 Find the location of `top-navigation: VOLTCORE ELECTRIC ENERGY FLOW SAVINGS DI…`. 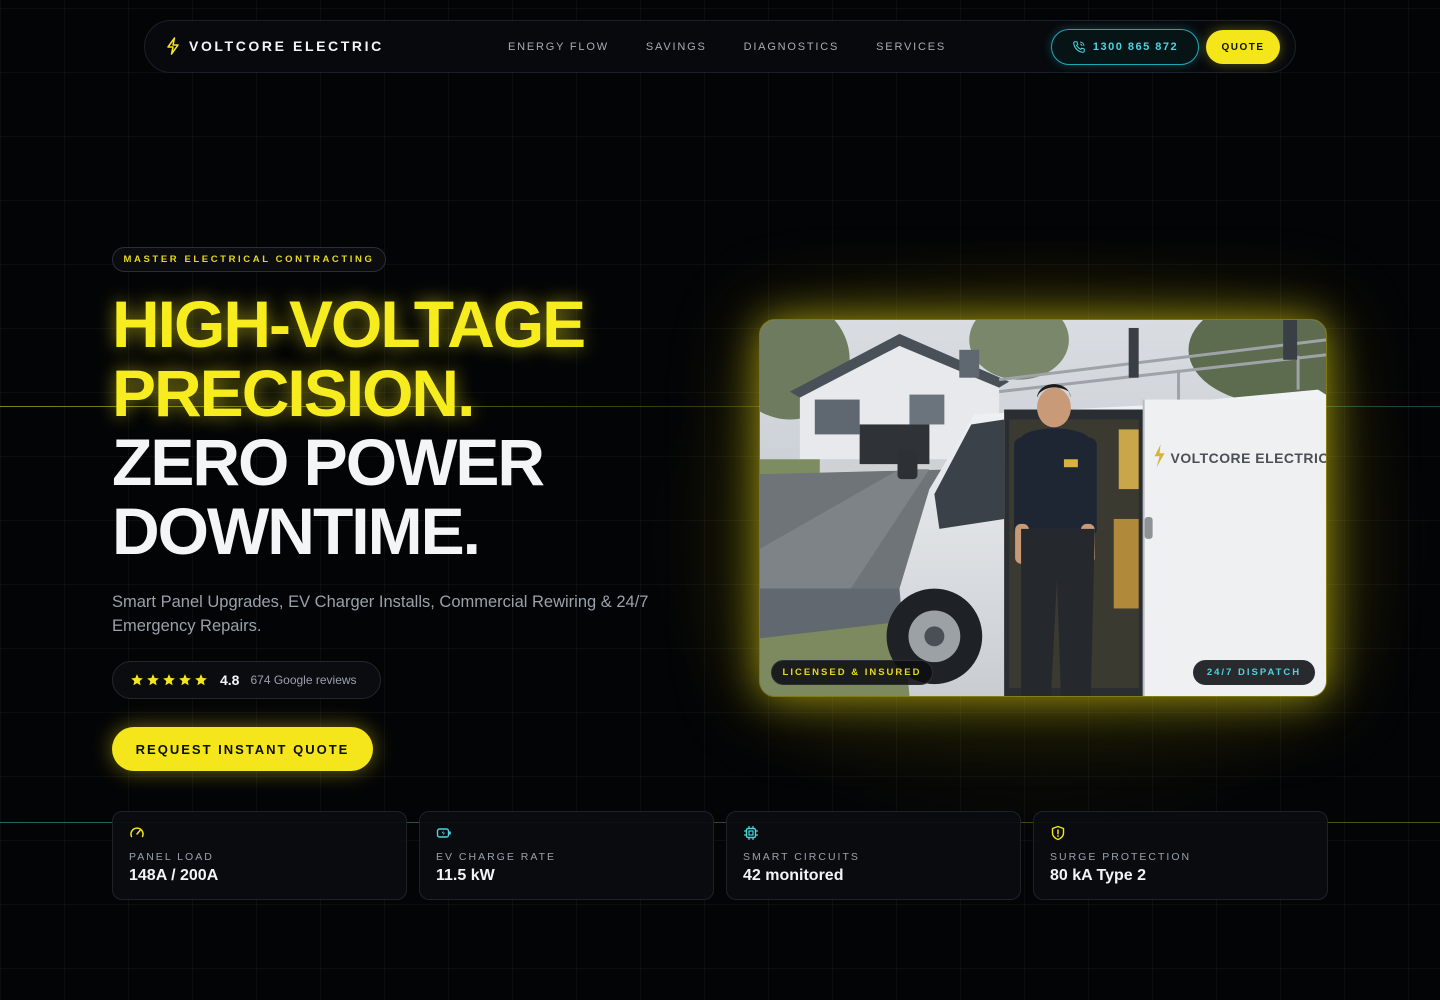

top-navigation: VOLTCORE ELECTRIC ENERGY FLOW SAVINGS DI… is located at coordinates (720, 46).